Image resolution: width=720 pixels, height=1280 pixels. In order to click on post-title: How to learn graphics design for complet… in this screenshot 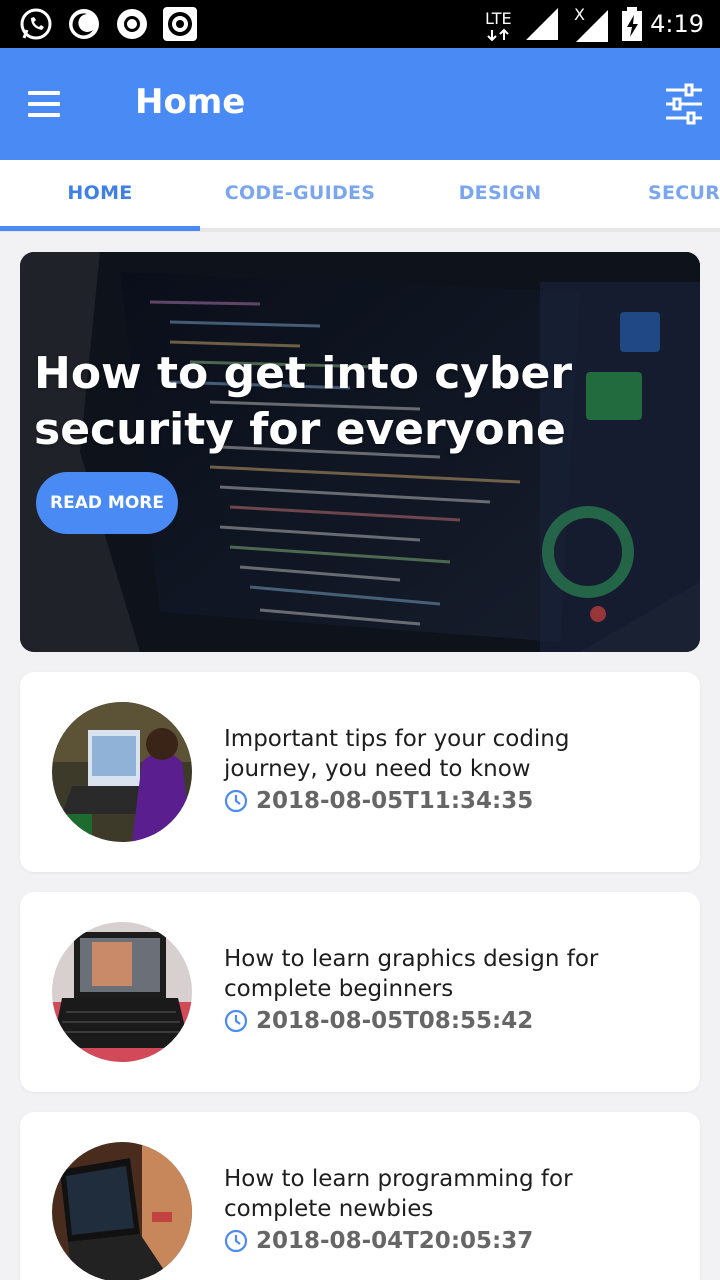, I will do `click(411, 974)`.